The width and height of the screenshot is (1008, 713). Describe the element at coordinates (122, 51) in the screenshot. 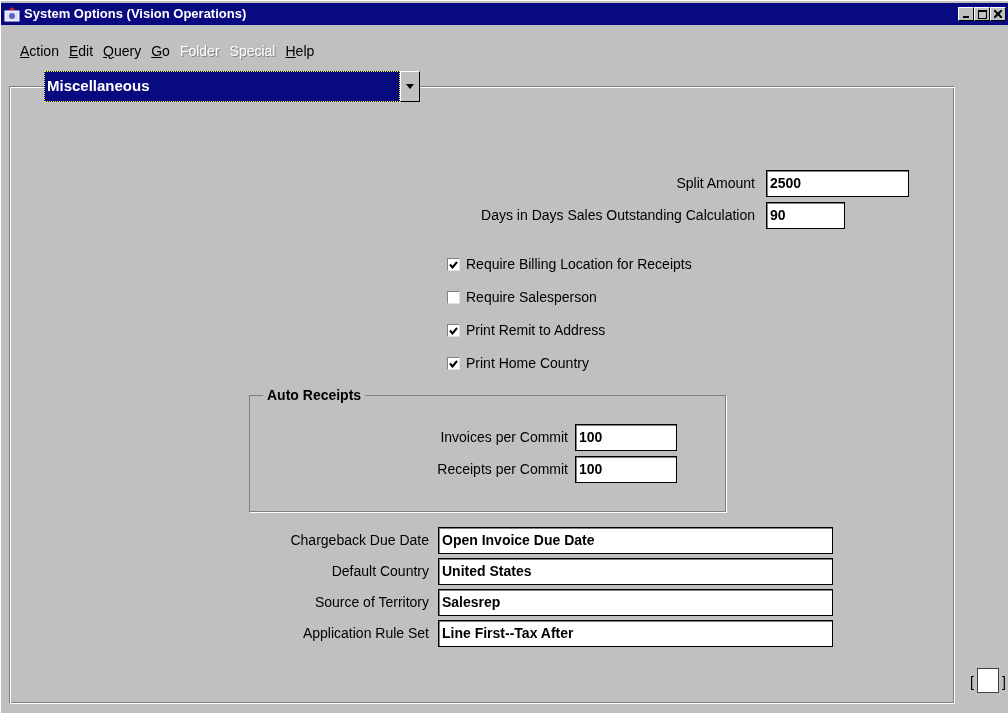

I see `menu-item: Query` at that location.